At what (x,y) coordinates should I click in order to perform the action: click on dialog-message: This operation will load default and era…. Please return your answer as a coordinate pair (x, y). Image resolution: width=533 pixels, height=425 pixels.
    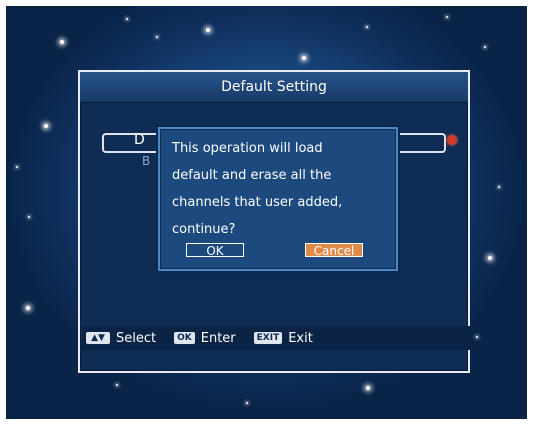
    Looking at the image, I should click on (257, 189).